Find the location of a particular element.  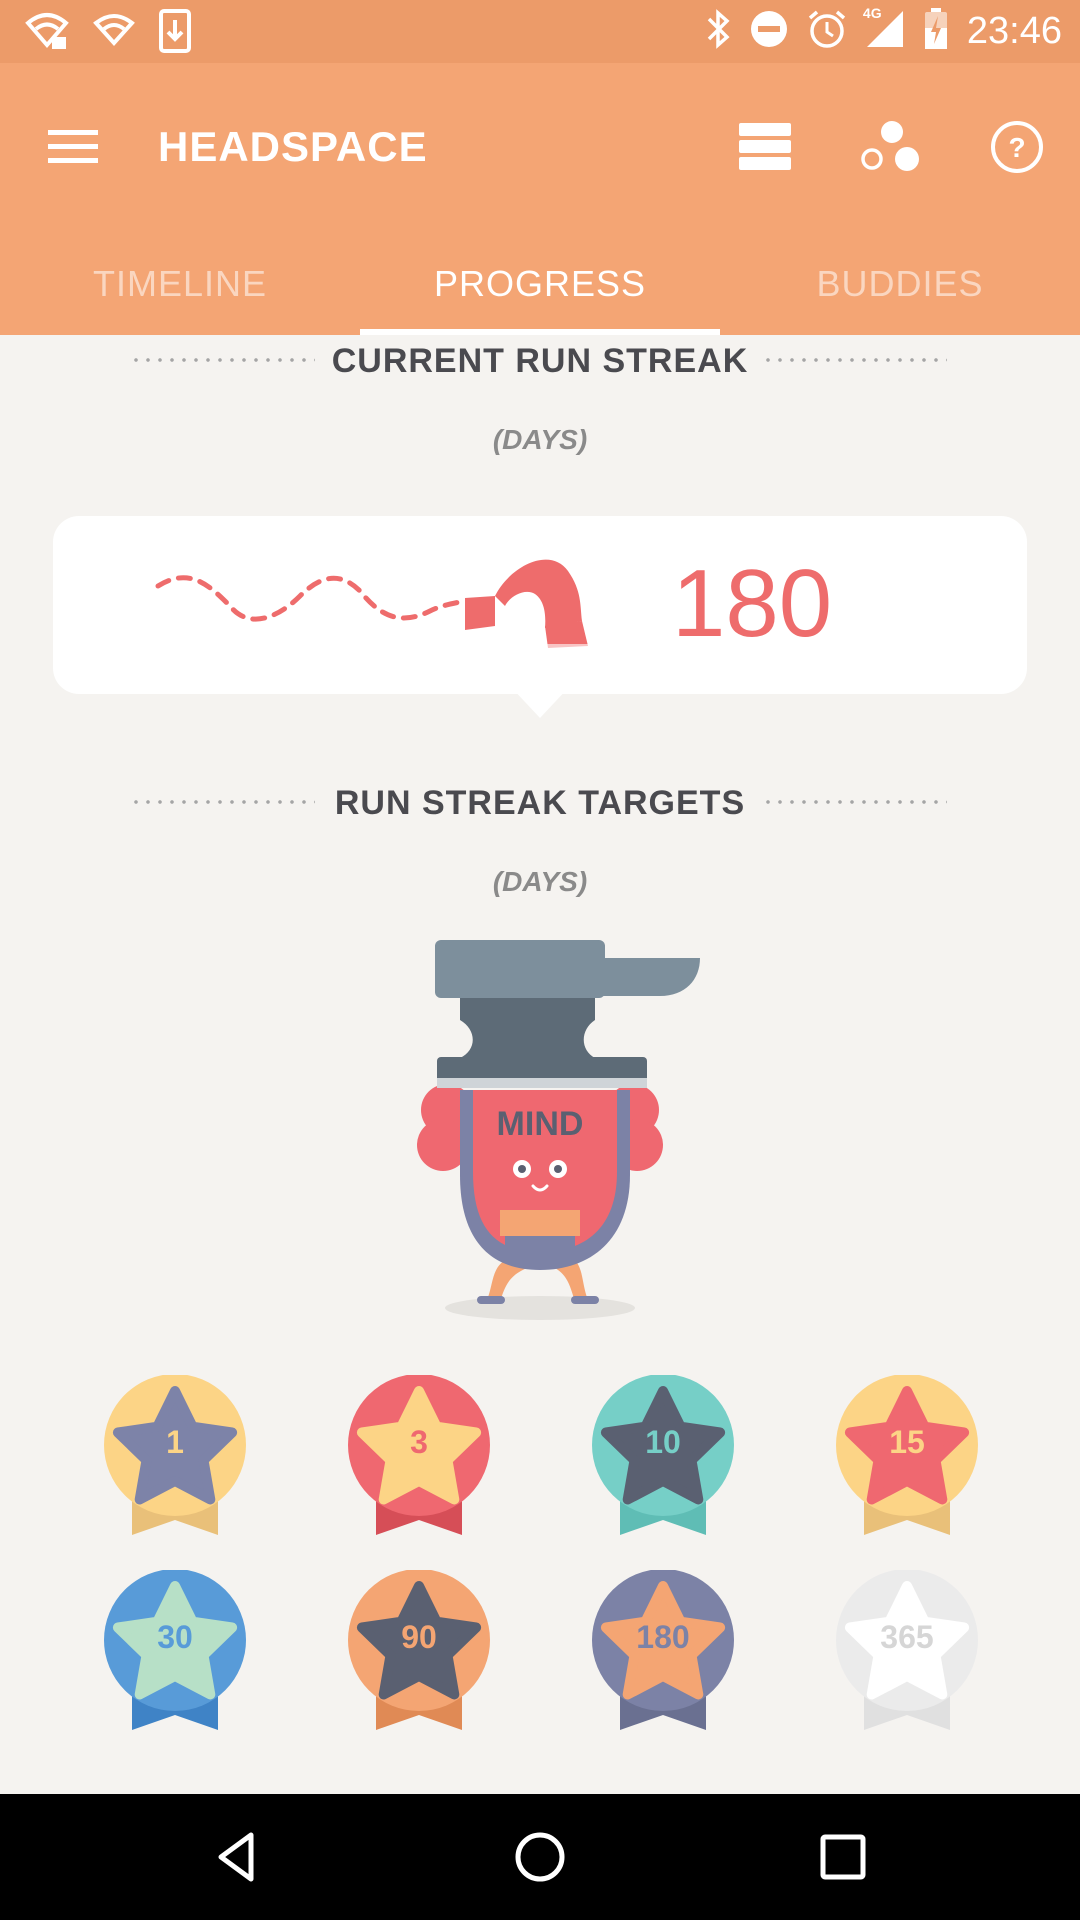

badge: 10 is located at coordinates (663, 1455).